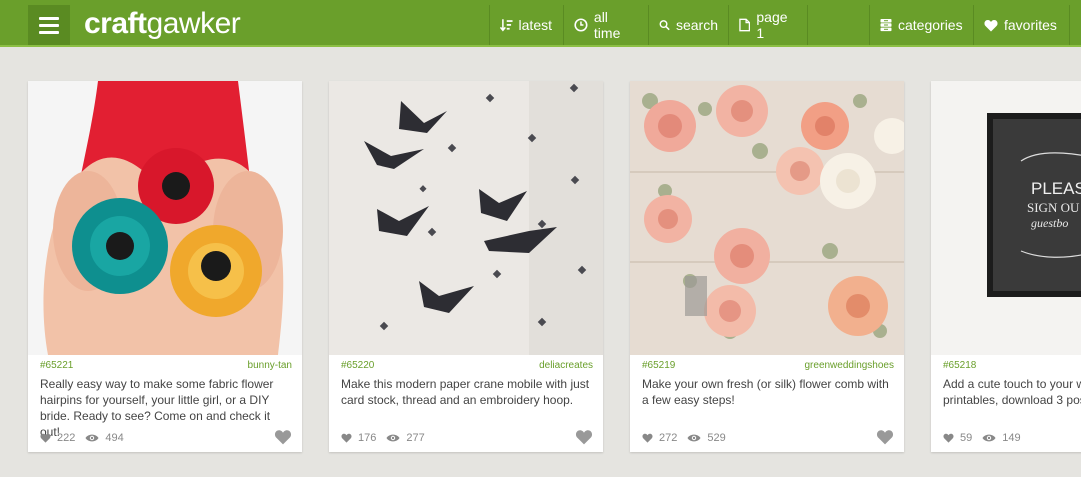 Image resolution: width=1081 pixels, height=477 pixels. What do you see at coordinates (115, 23) in the screenshot?
I see `logo-bold-text: craft` at bounding box center [115, 23].